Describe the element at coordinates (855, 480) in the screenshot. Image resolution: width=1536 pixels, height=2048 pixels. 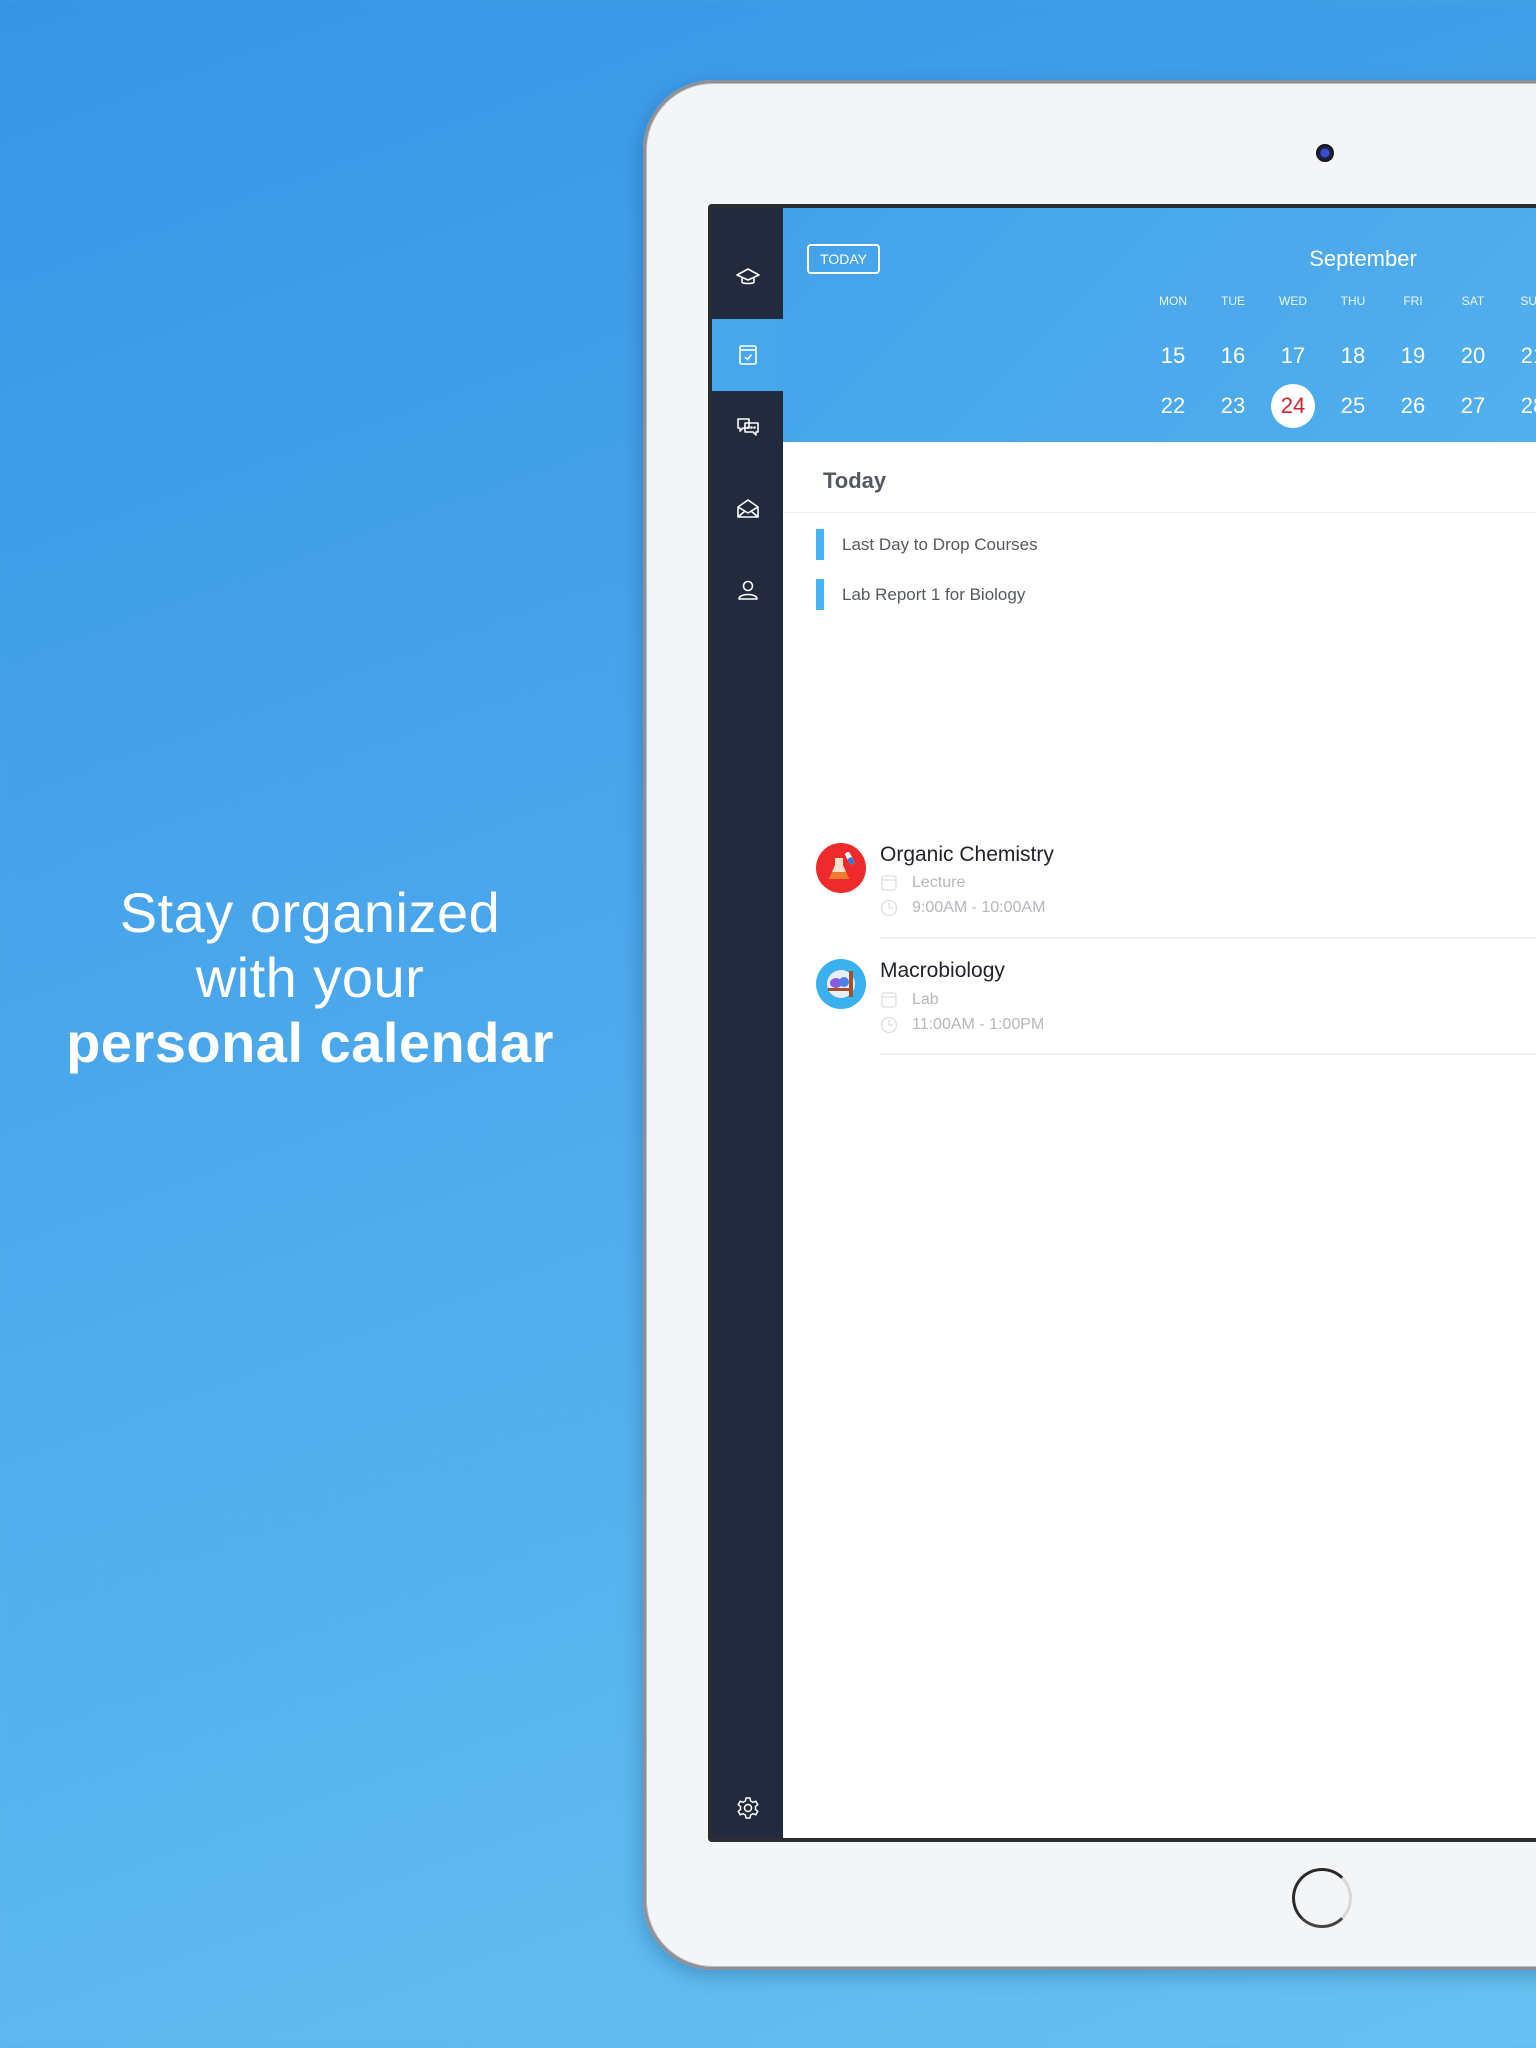
I see `section-title: Today` at that location.